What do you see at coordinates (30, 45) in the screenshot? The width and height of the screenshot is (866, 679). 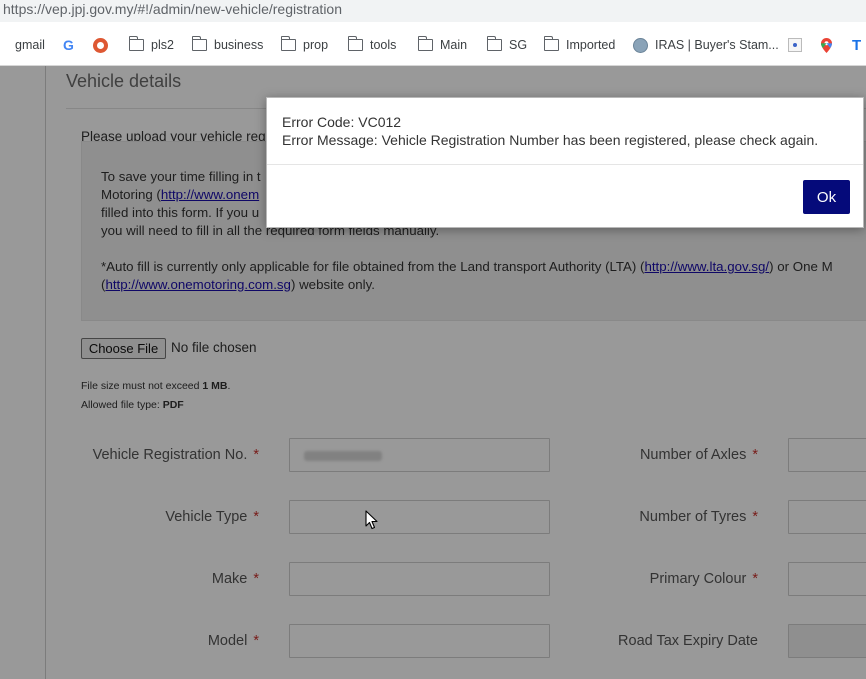 I see `bookmark-label: gmail` at bounding box center [30, 45].